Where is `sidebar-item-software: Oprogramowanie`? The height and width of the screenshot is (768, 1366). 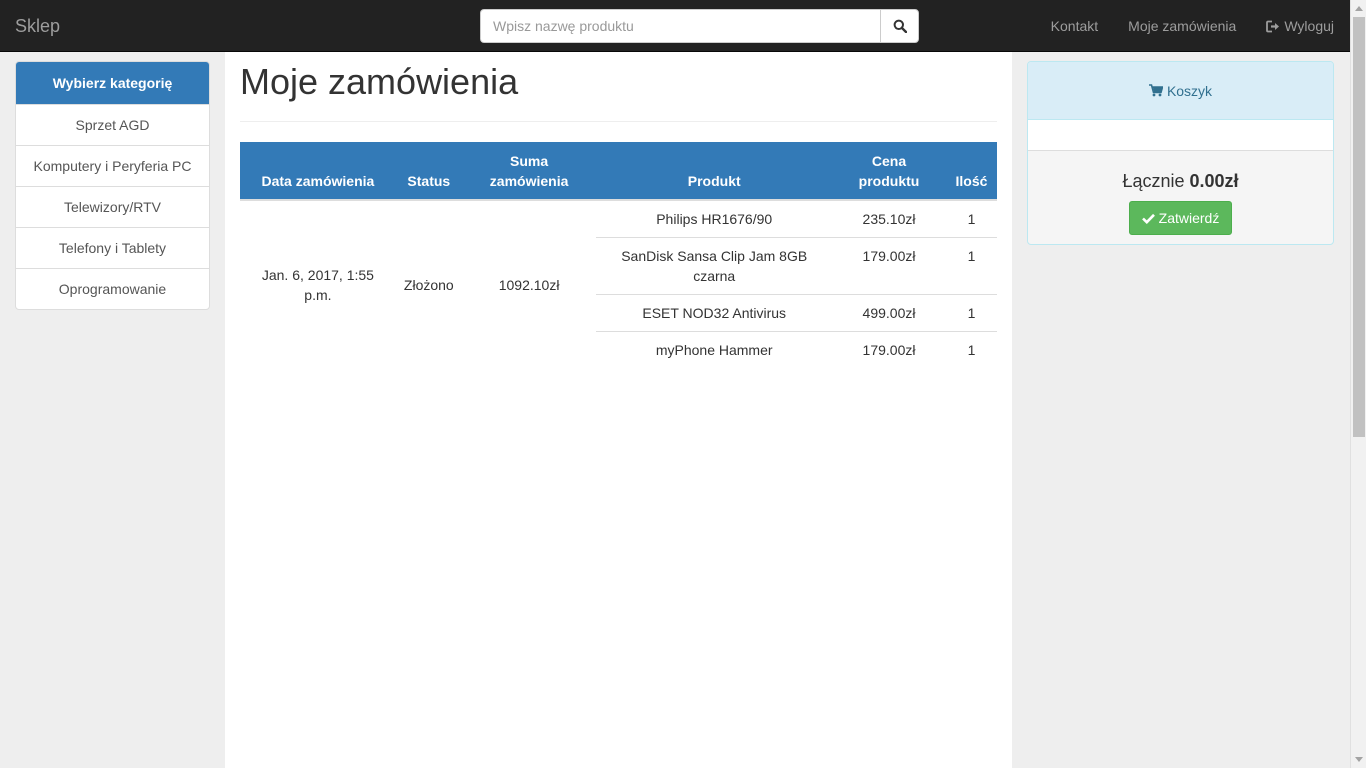 sidebar-item-software: Oprogramowanie is located at coordinates (112, 288).